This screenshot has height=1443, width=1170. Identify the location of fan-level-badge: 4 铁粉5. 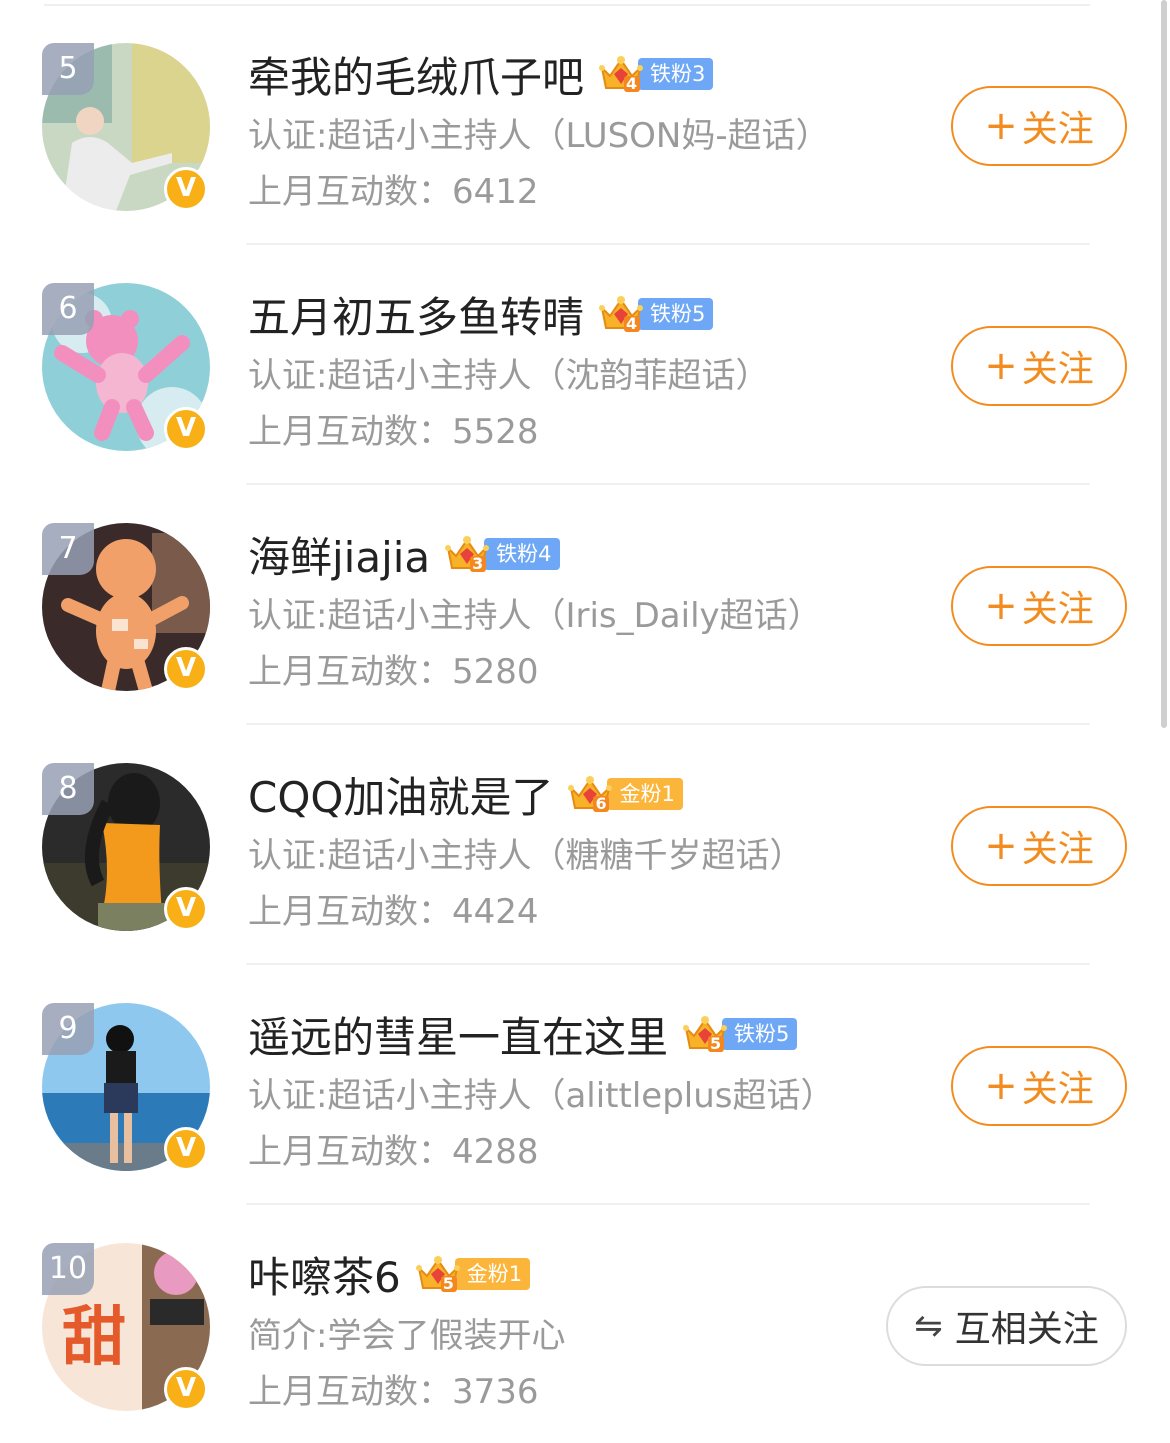
(656, 314).